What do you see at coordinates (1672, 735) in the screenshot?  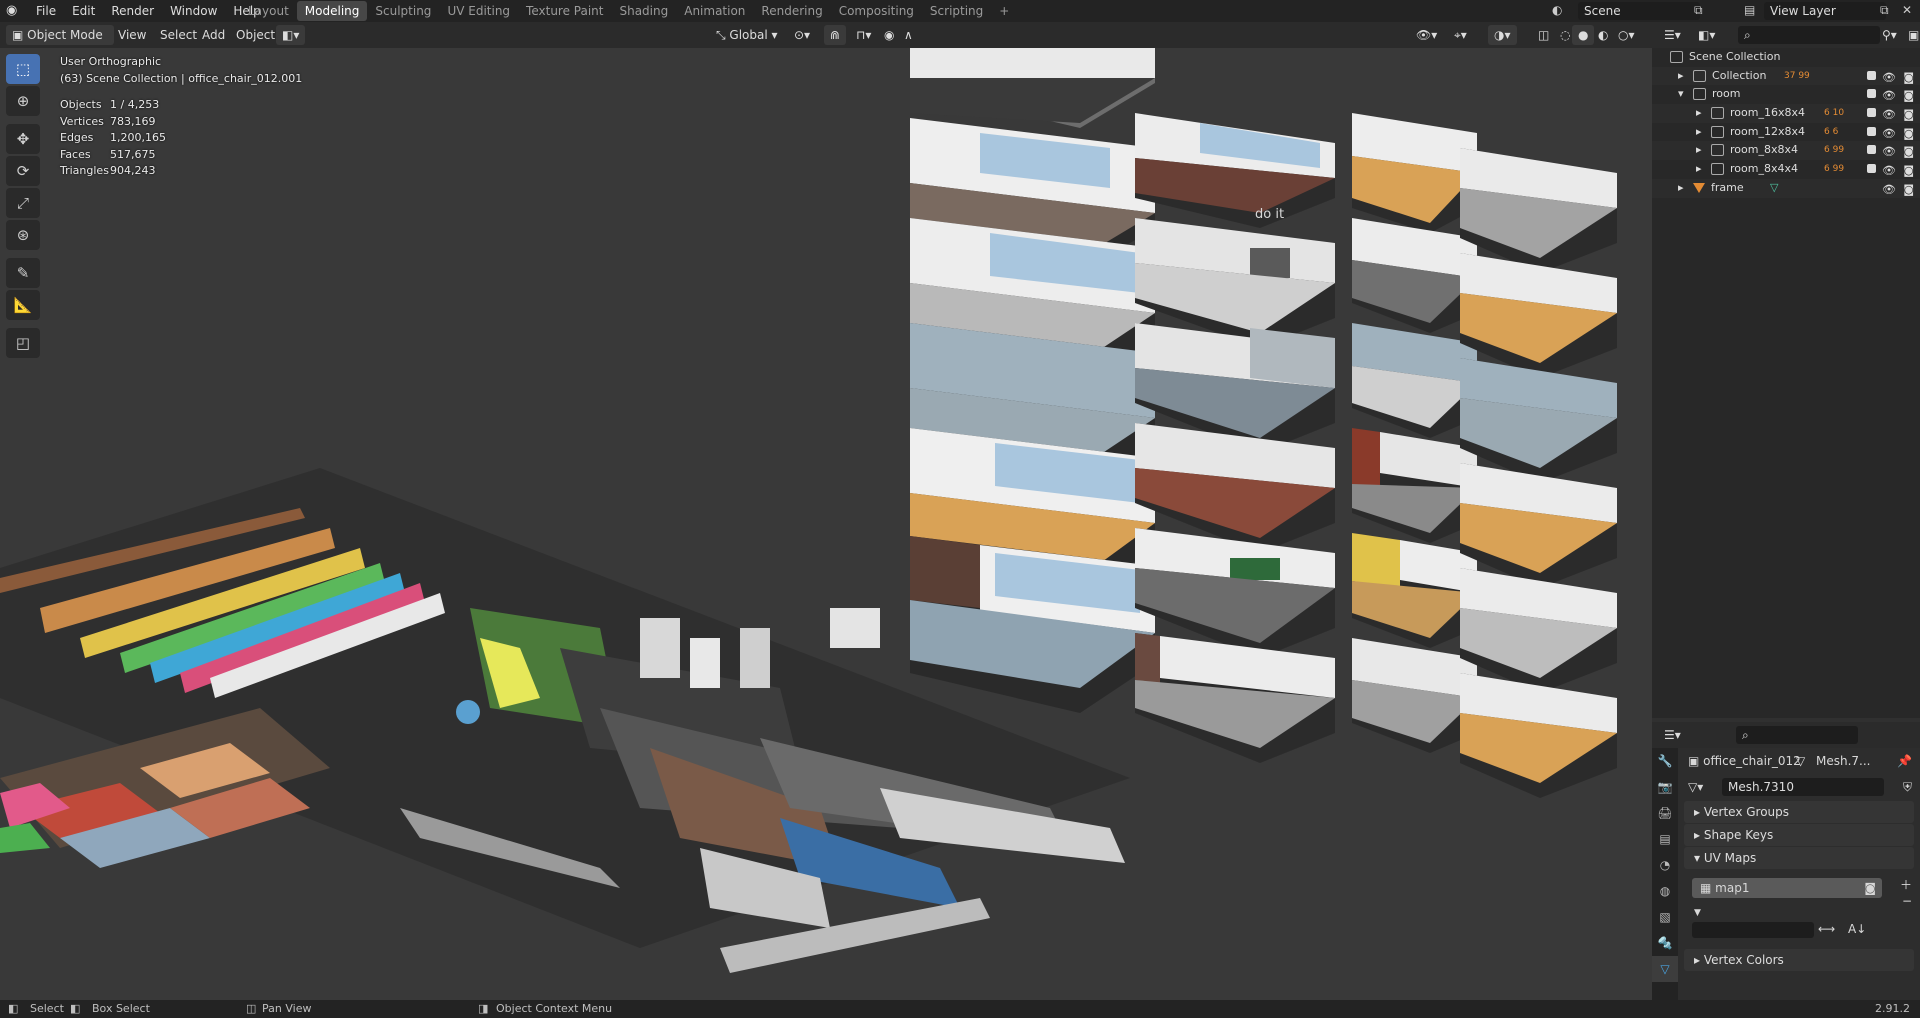 I see `properties-editor-type-icon: ☰▾` at bounding box center [1672, 735].